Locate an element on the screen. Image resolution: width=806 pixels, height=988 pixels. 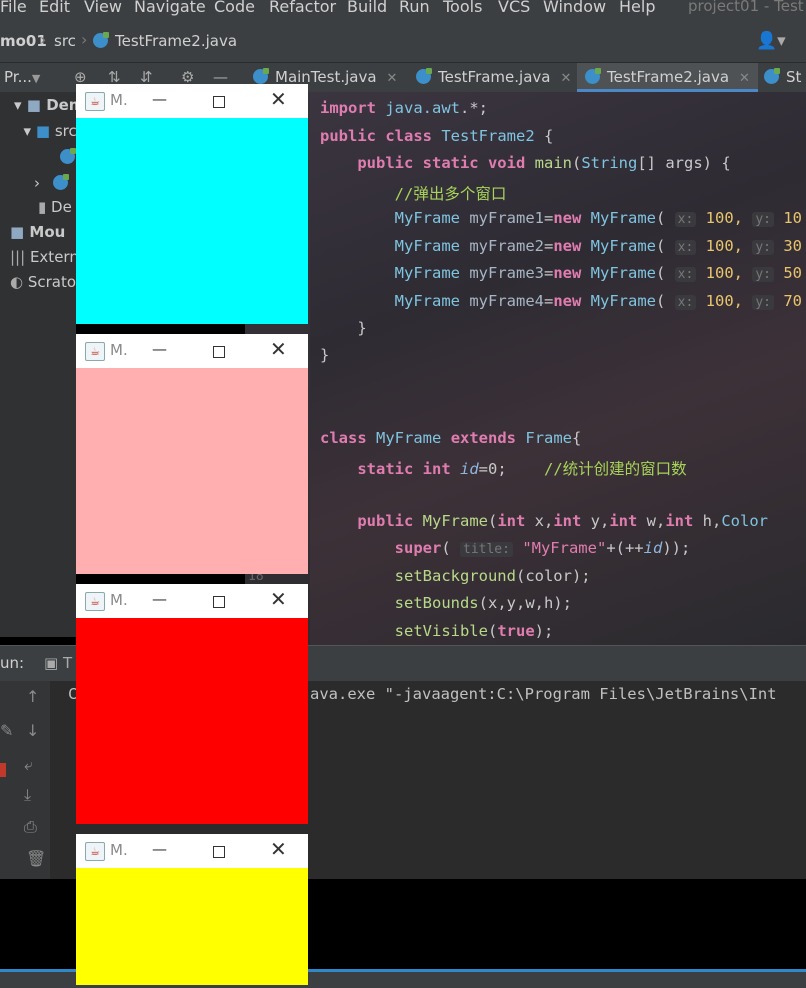
tree-item-external: ||| Extern is located at coordinates (43, 257).